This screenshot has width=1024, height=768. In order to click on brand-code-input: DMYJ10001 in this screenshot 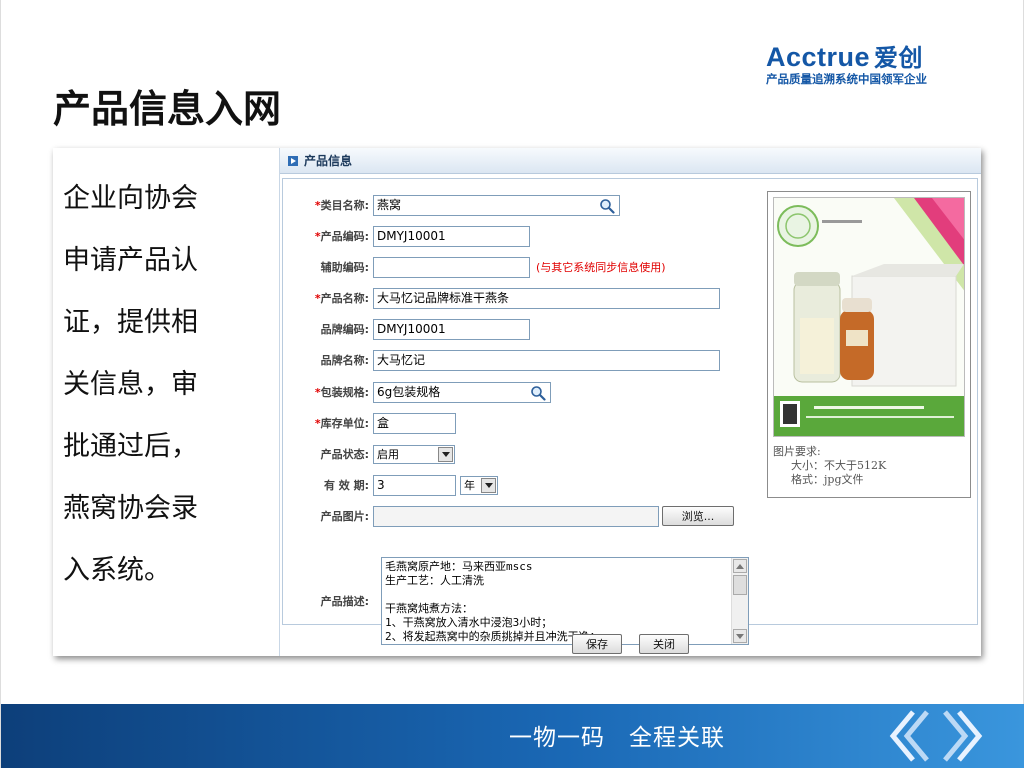, I will do `click(451, 329)`.